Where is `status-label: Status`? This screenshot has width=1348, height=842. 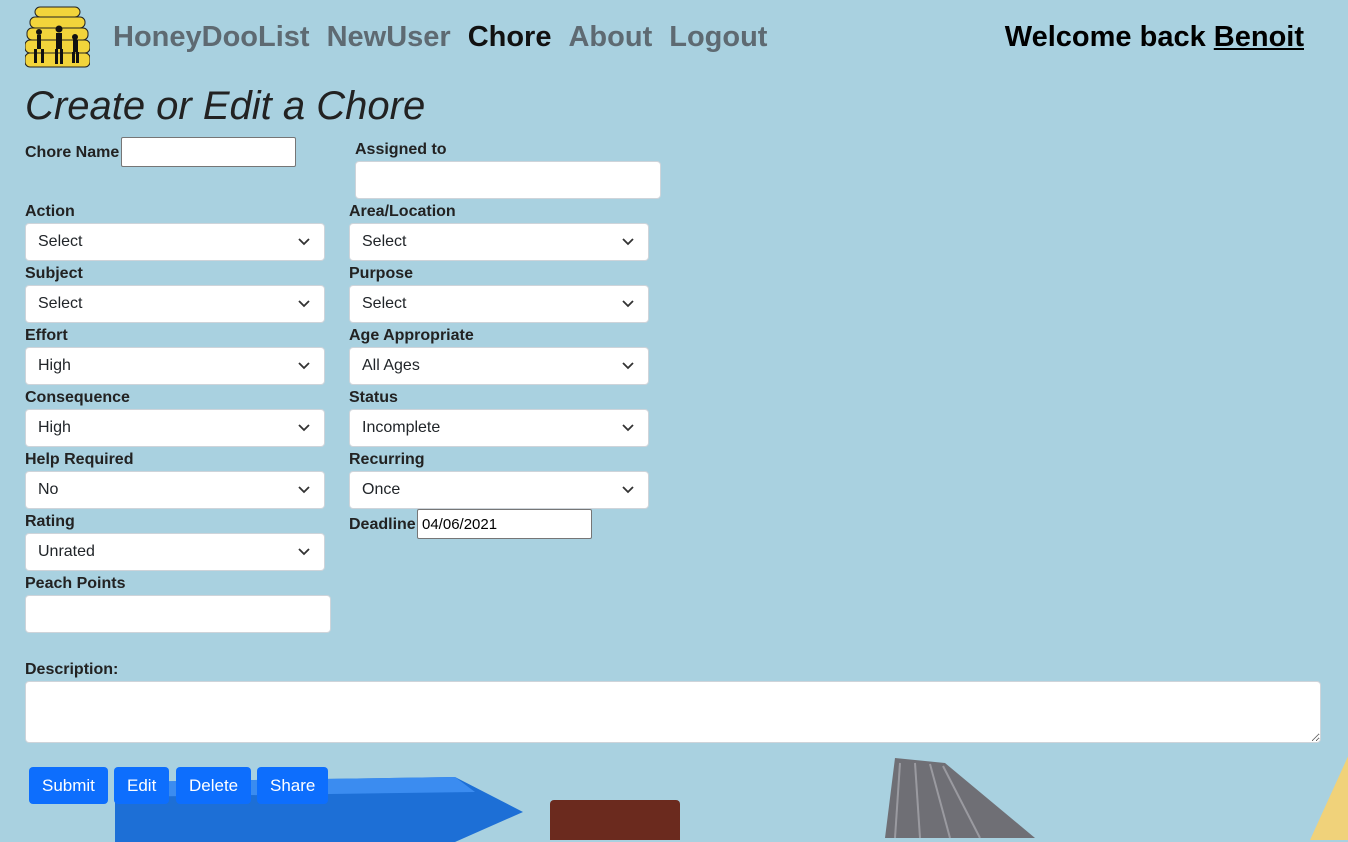
status-label: Status is located at coordinates (373, 397).